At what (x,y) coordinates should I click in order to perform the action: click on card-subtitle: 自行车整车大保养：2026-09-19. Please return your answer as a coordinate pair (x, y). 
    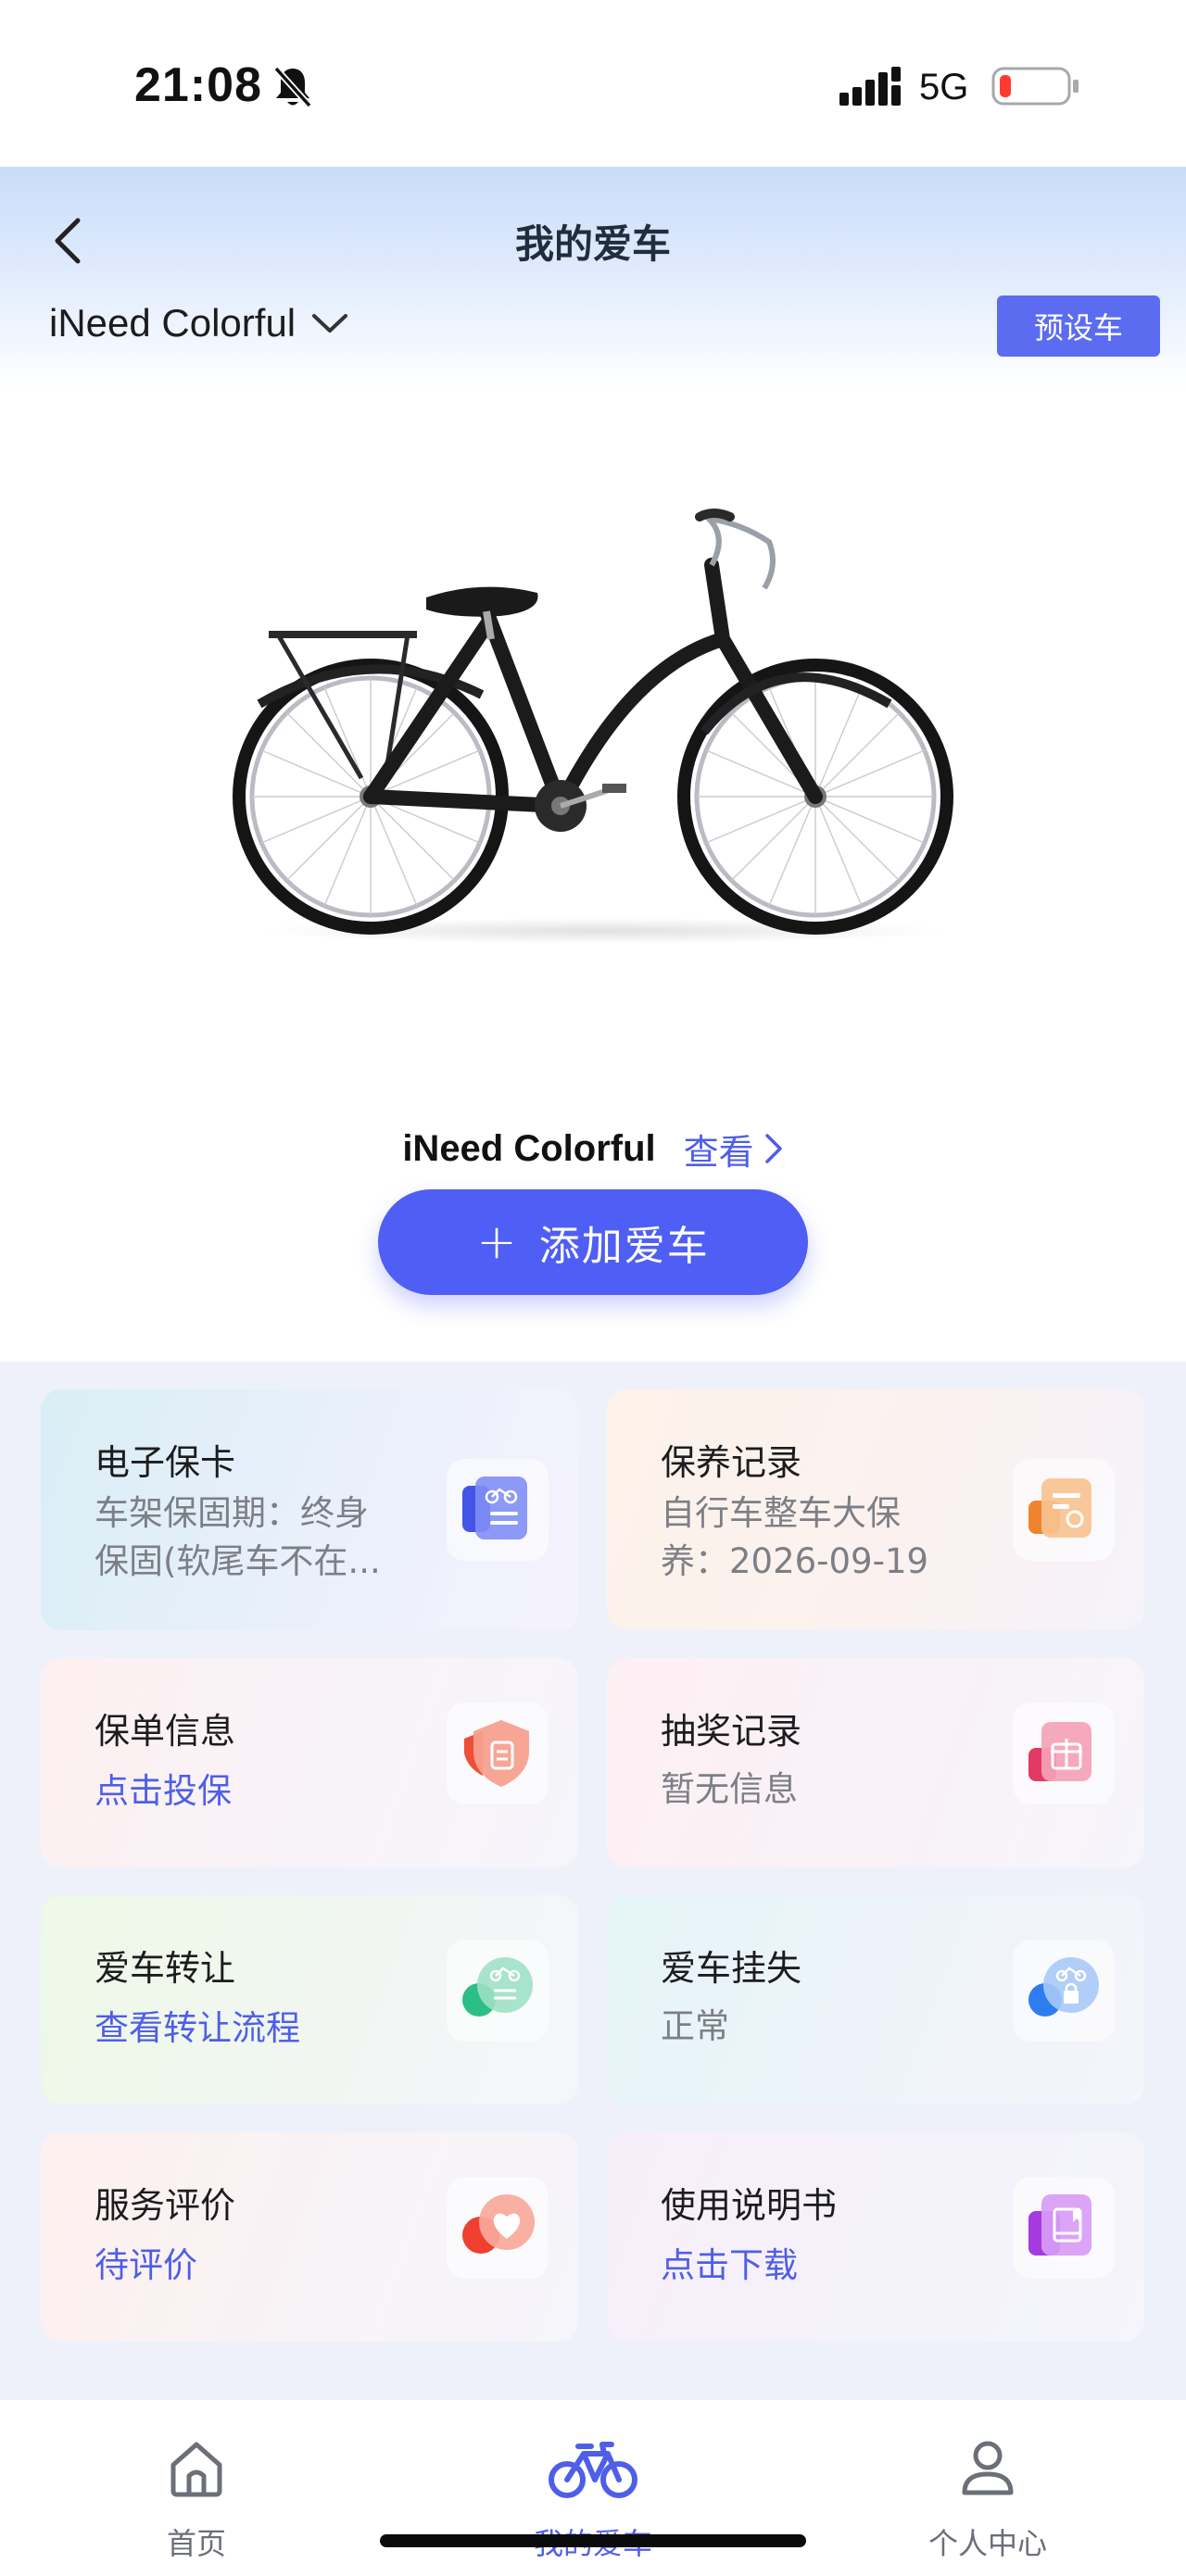
    Looking at the image, I should click on (795, 1537).